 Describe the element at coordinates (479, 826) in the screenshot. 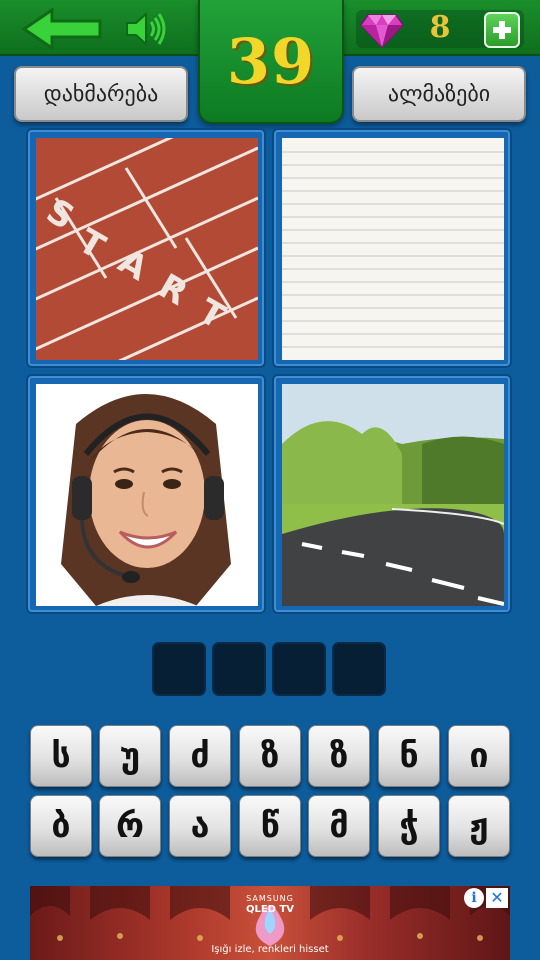

I see `letter-key: ჟ` at that location.